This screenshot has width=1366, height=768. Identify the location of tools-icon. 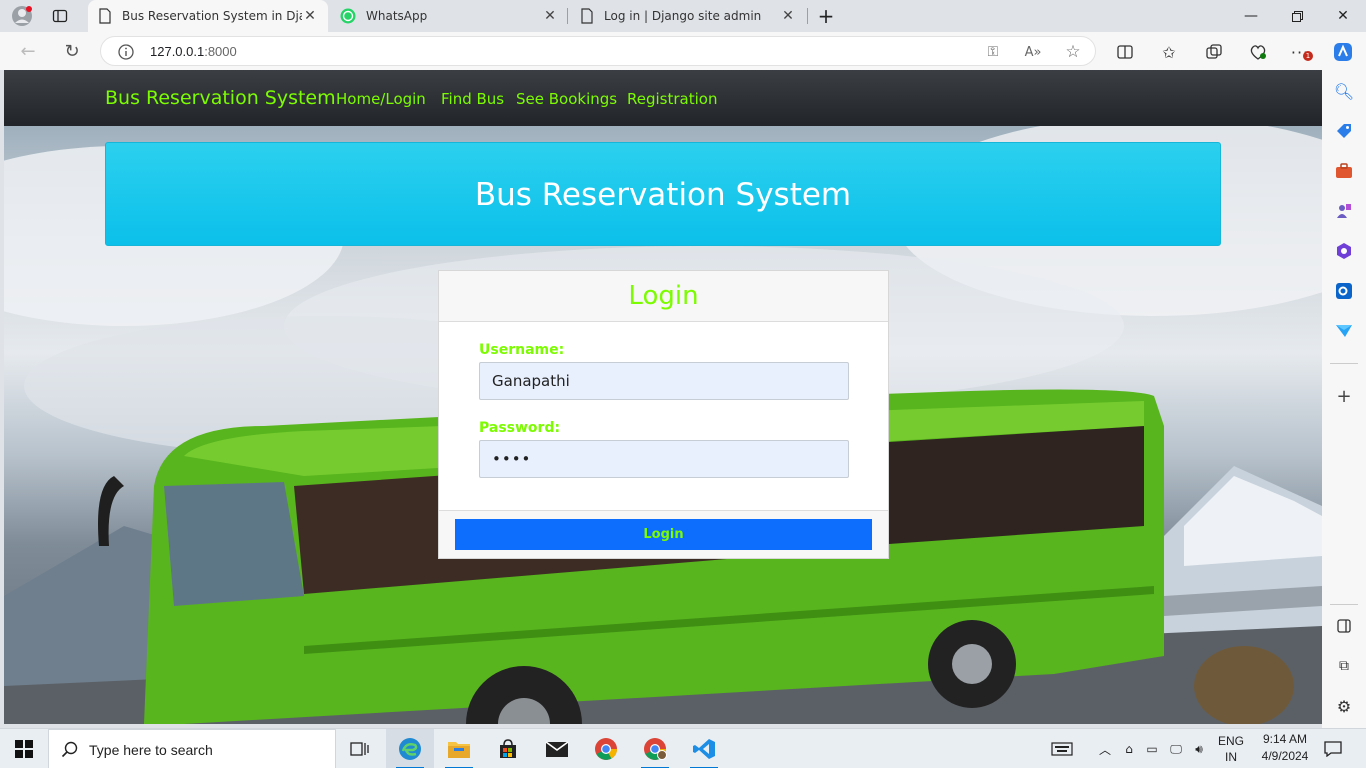
(1344, 171).